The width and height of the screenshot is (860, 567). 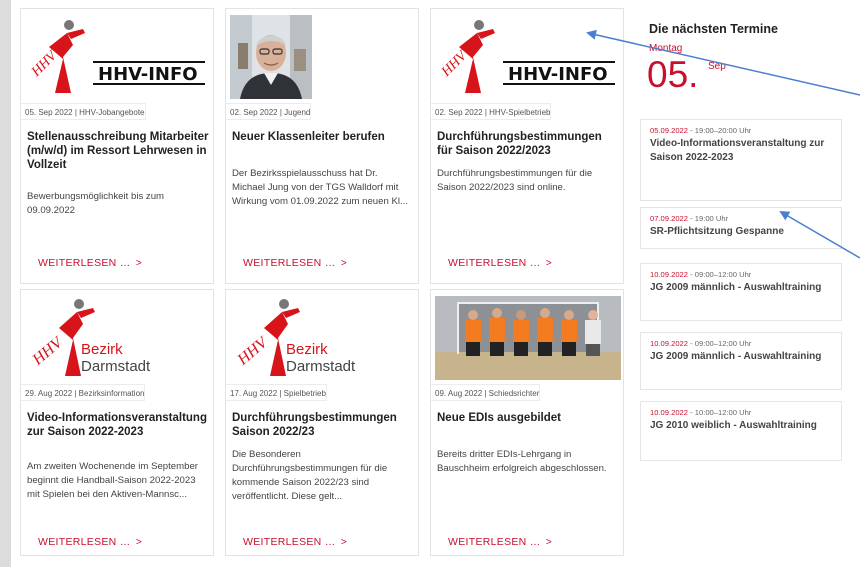 What do you see at coordinates (673, 74) in the screenshot?
I see `day-number: 05.` at bounding box center [673, 74].